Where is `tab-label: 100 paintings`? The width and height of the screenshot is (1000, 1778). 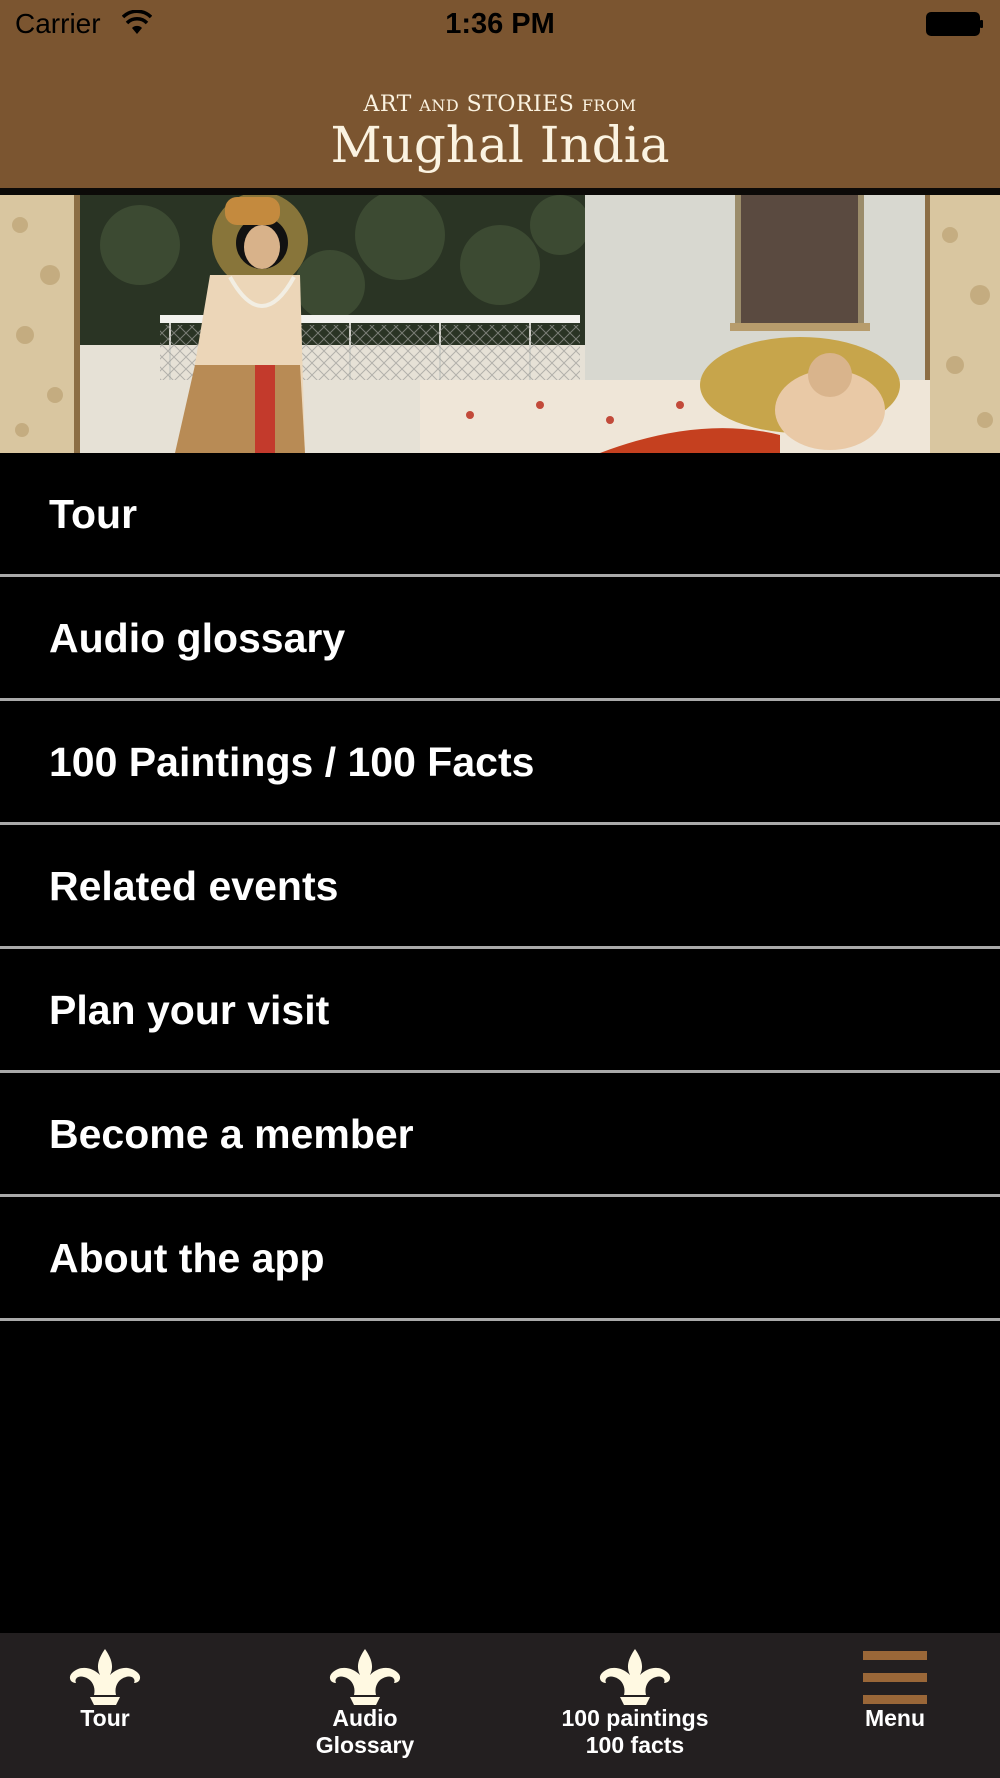
tab-label: 100 paintings is located at coordinates (635, 1718).